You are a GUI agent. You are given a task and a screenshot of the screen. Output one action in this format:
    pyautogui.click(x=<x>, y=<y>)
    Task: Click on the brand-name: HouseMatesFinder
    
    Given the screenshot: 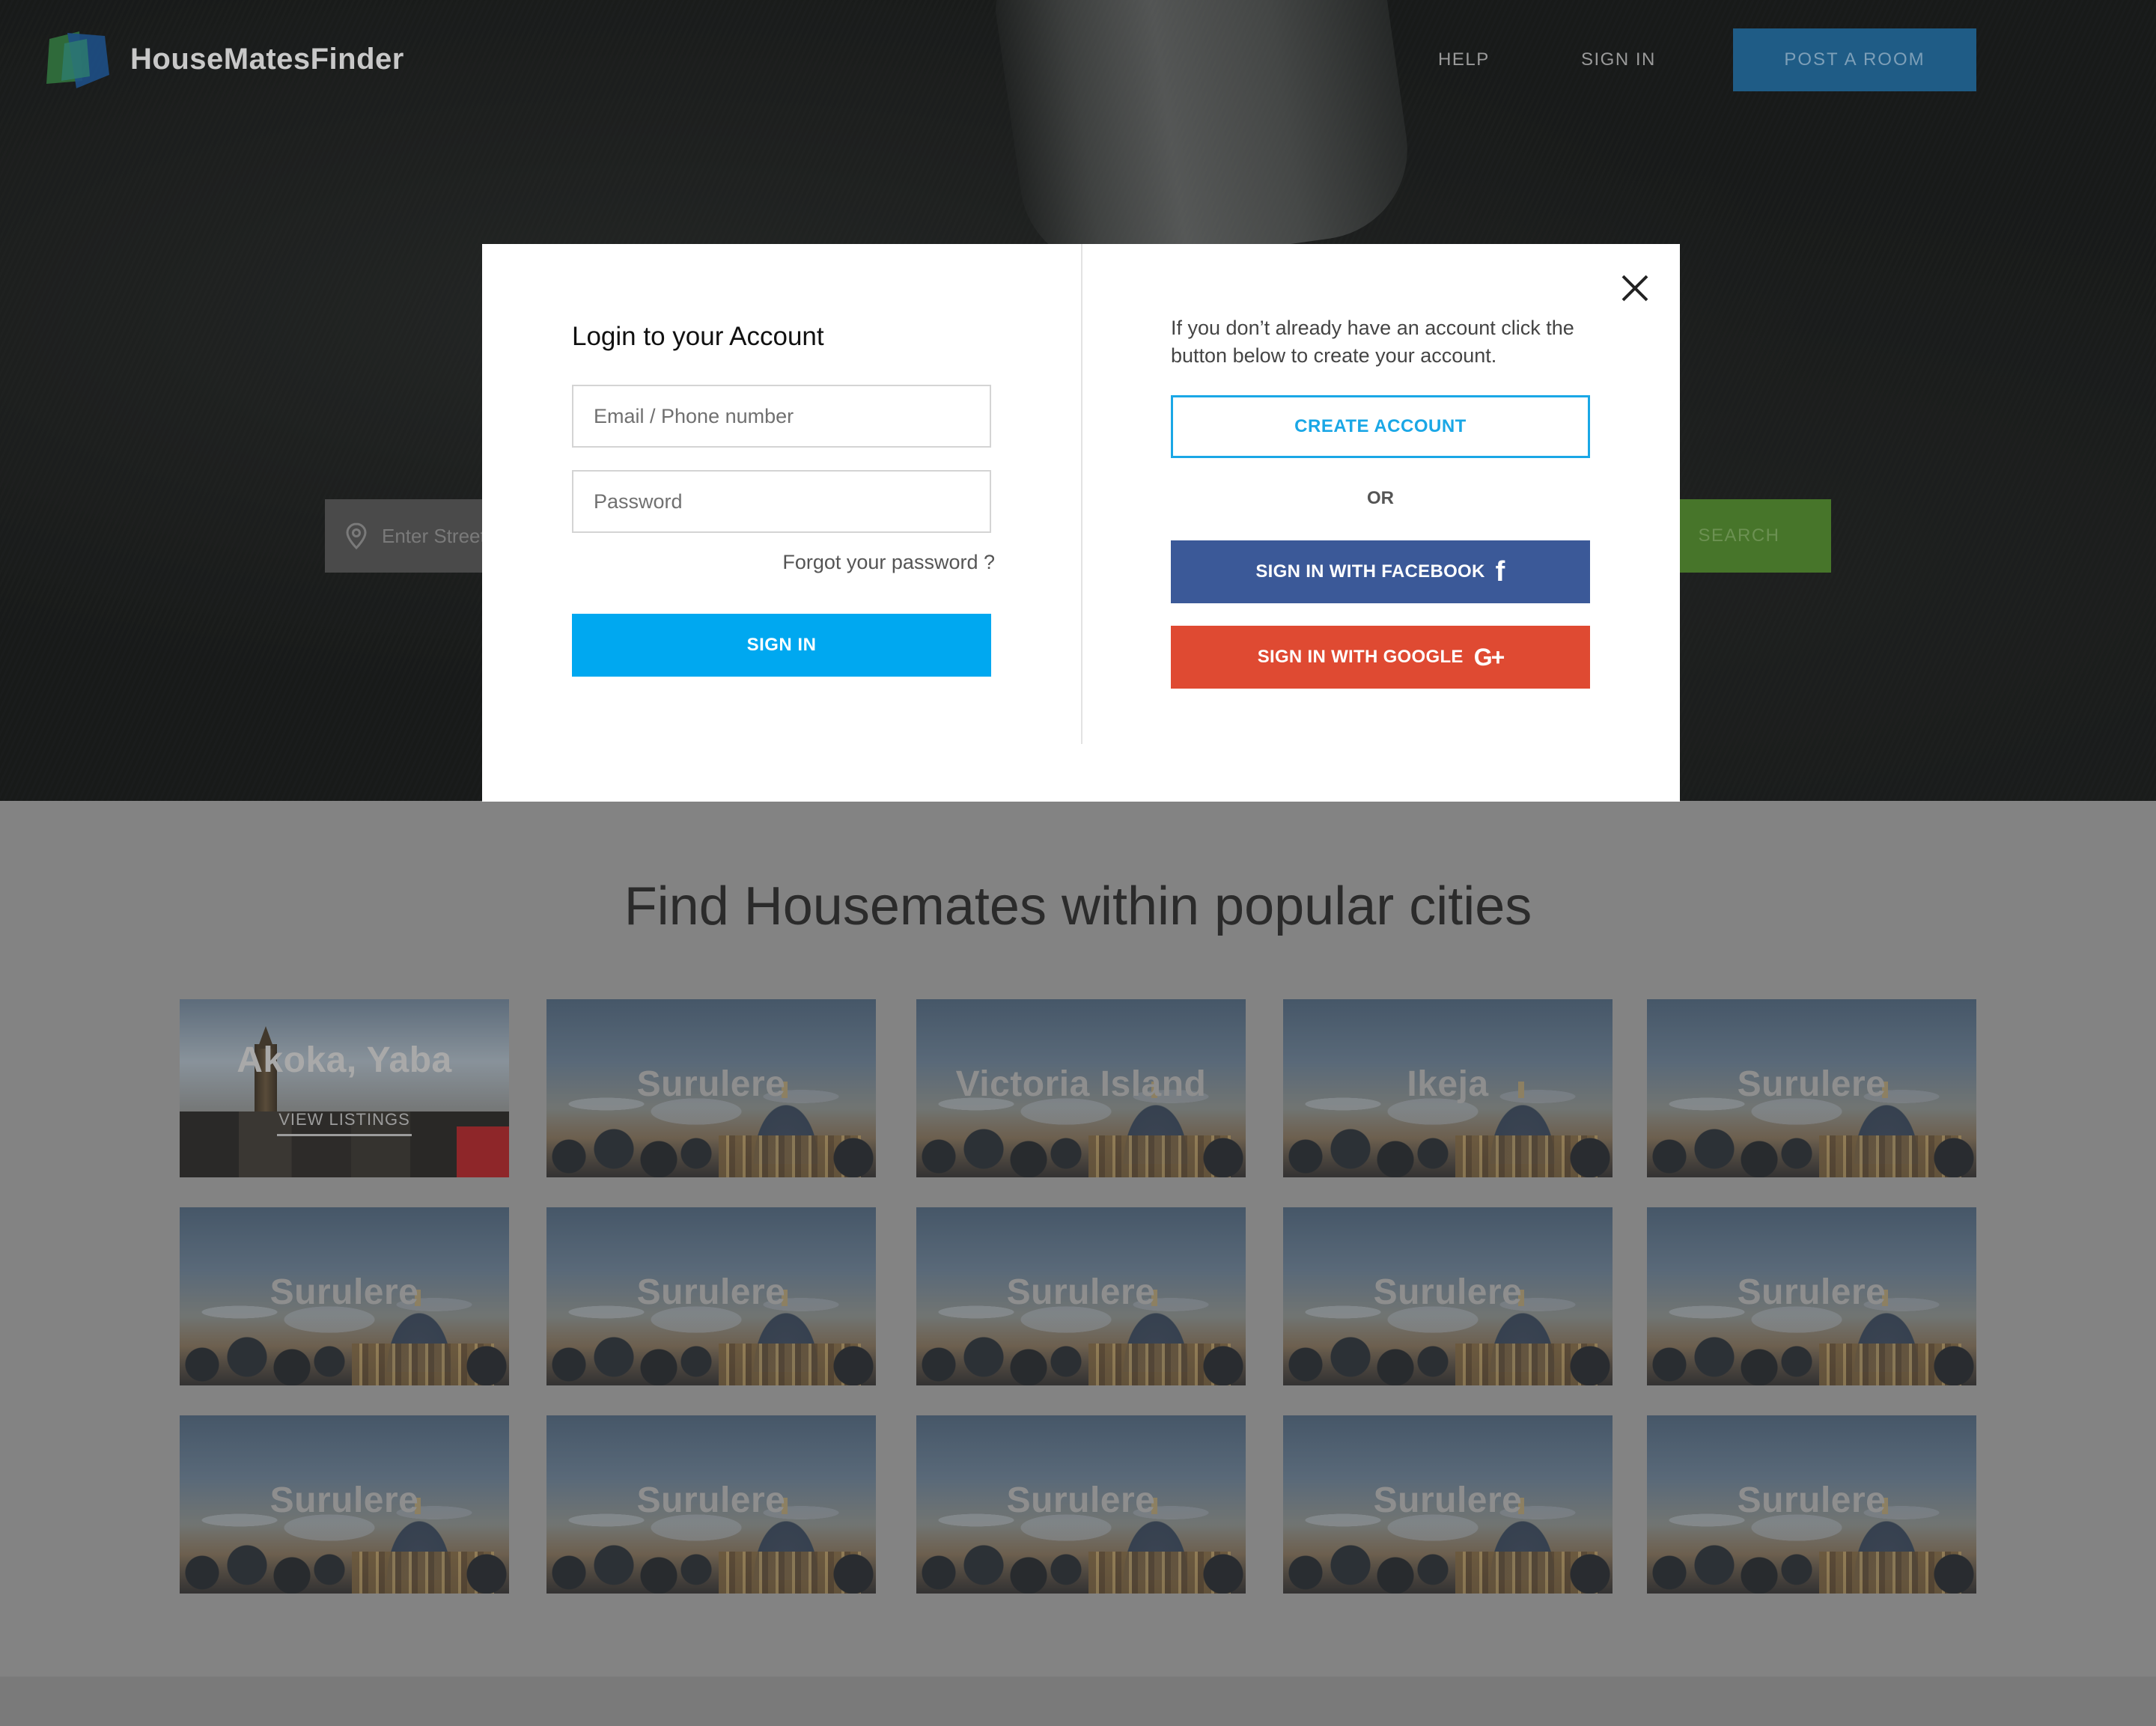 What is the action you would take?
    pyautogui.click(x=267, y=59)
    